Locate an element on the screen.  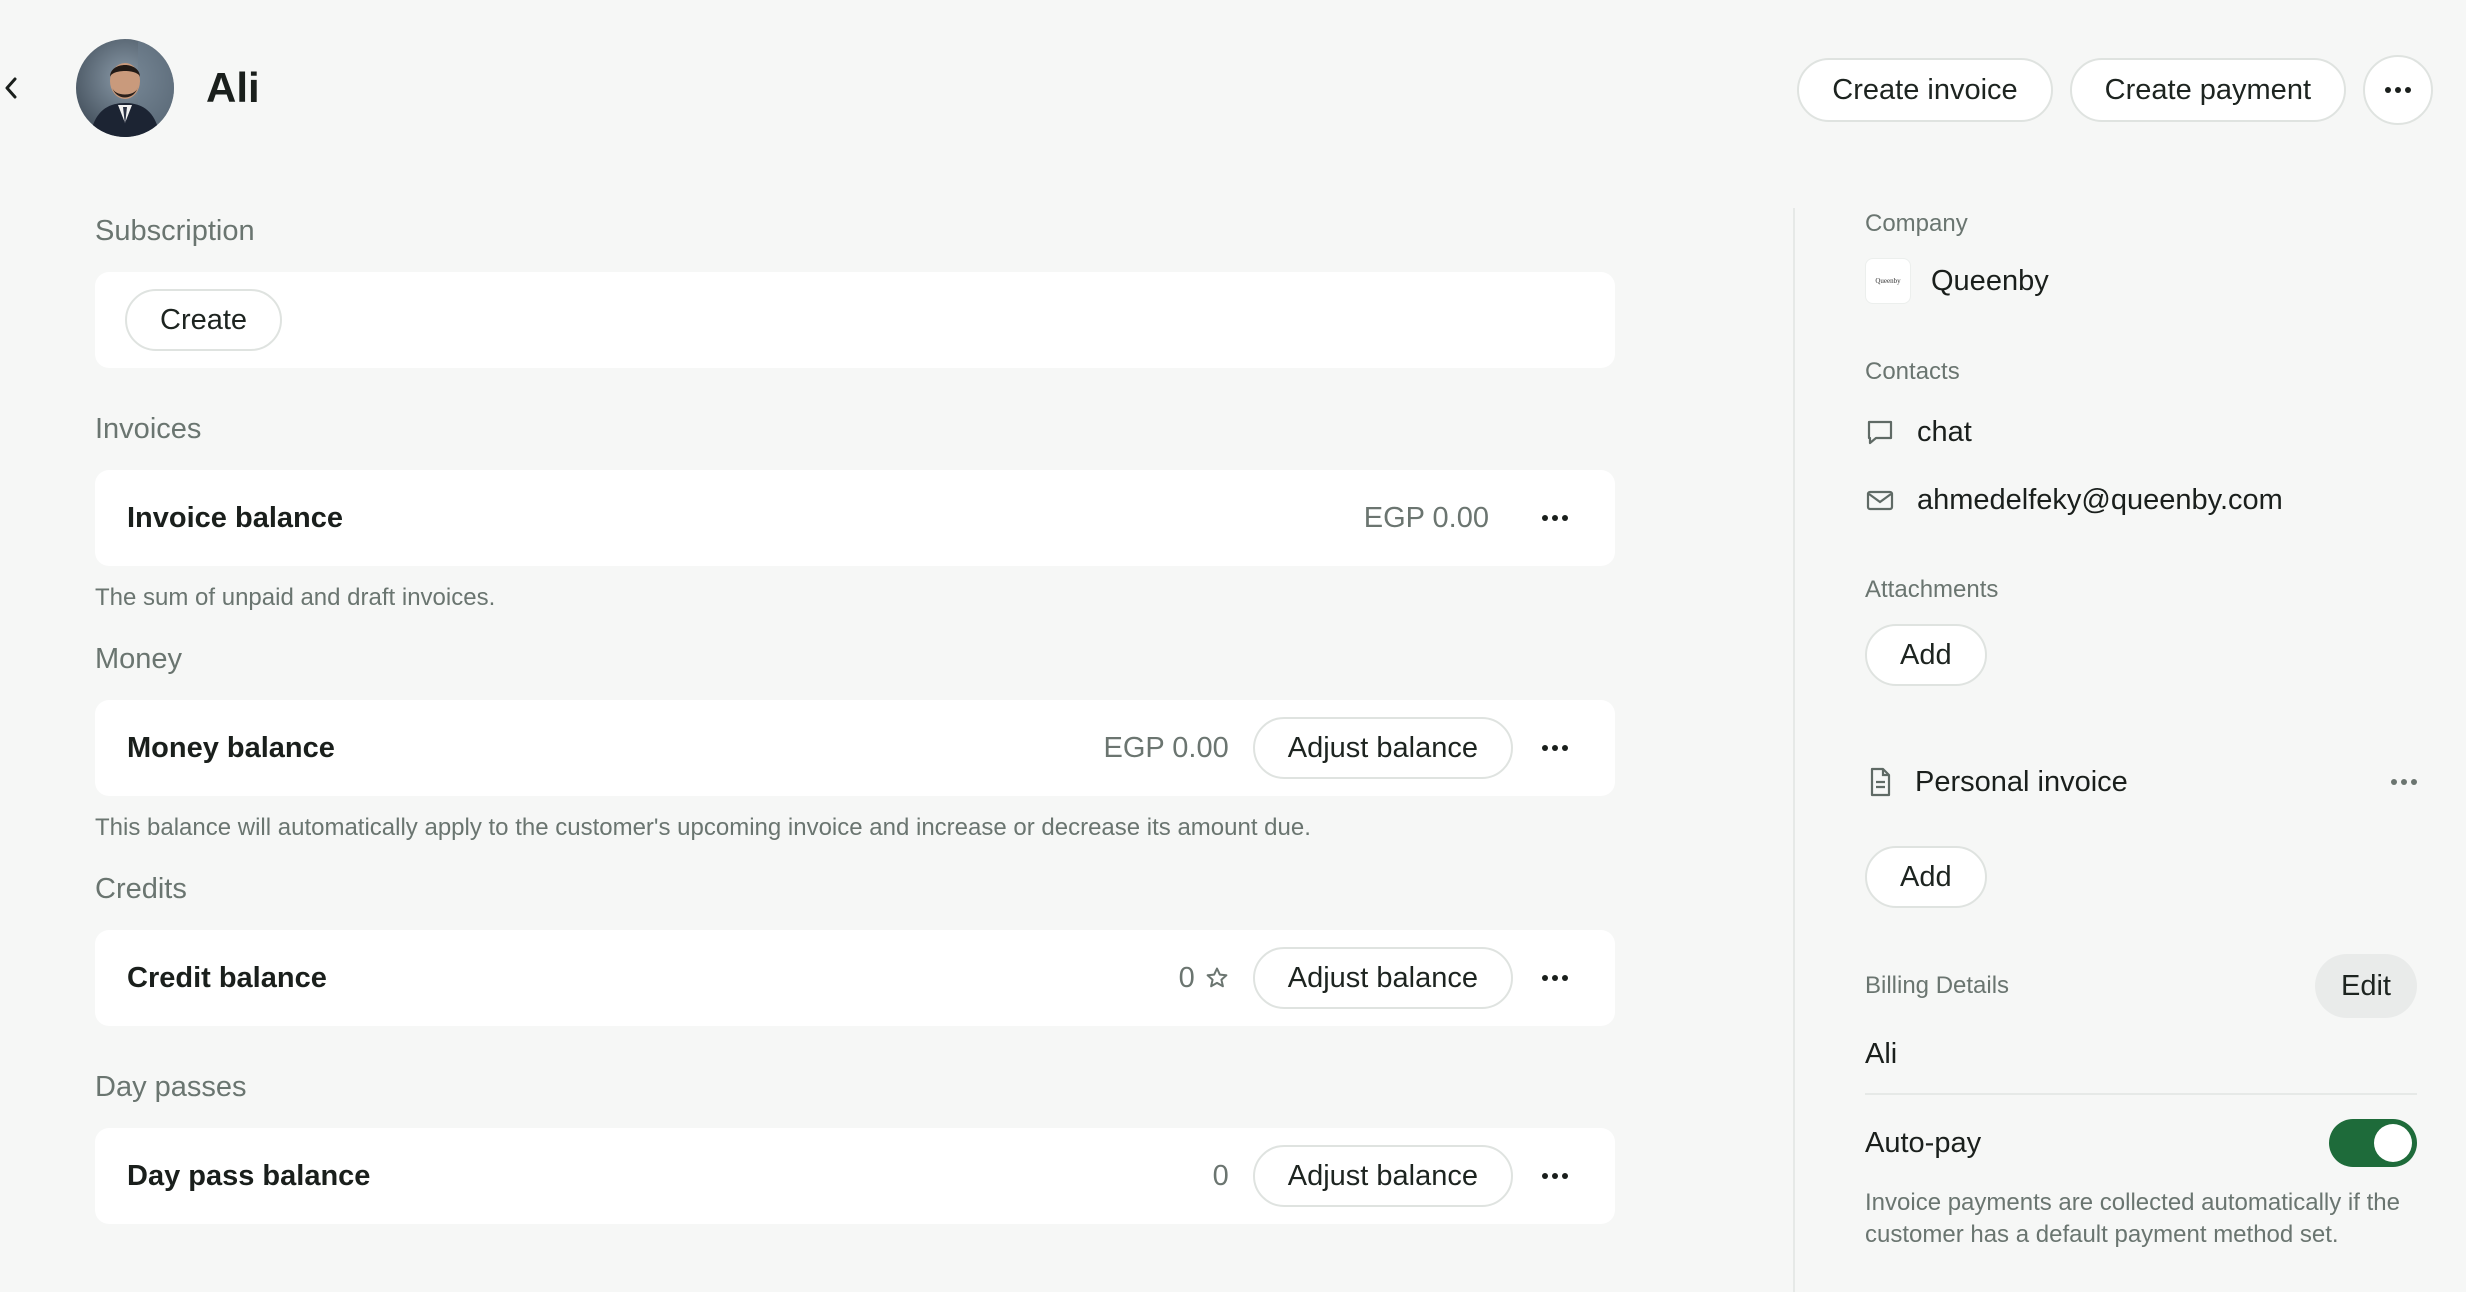
invoice-balance-more-button is located at coordinates (1555, 518).